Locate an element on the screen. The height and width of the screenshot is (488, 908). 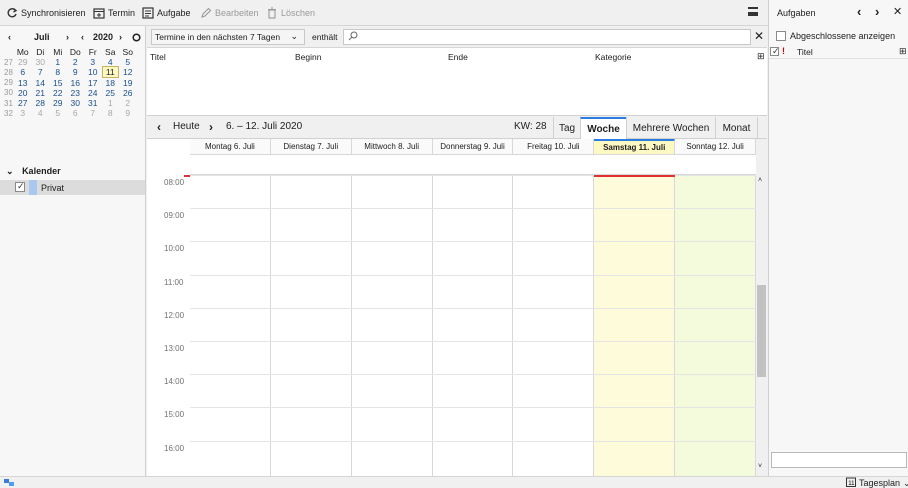
delete-button: Löschen is located at coordinates (290, 13).